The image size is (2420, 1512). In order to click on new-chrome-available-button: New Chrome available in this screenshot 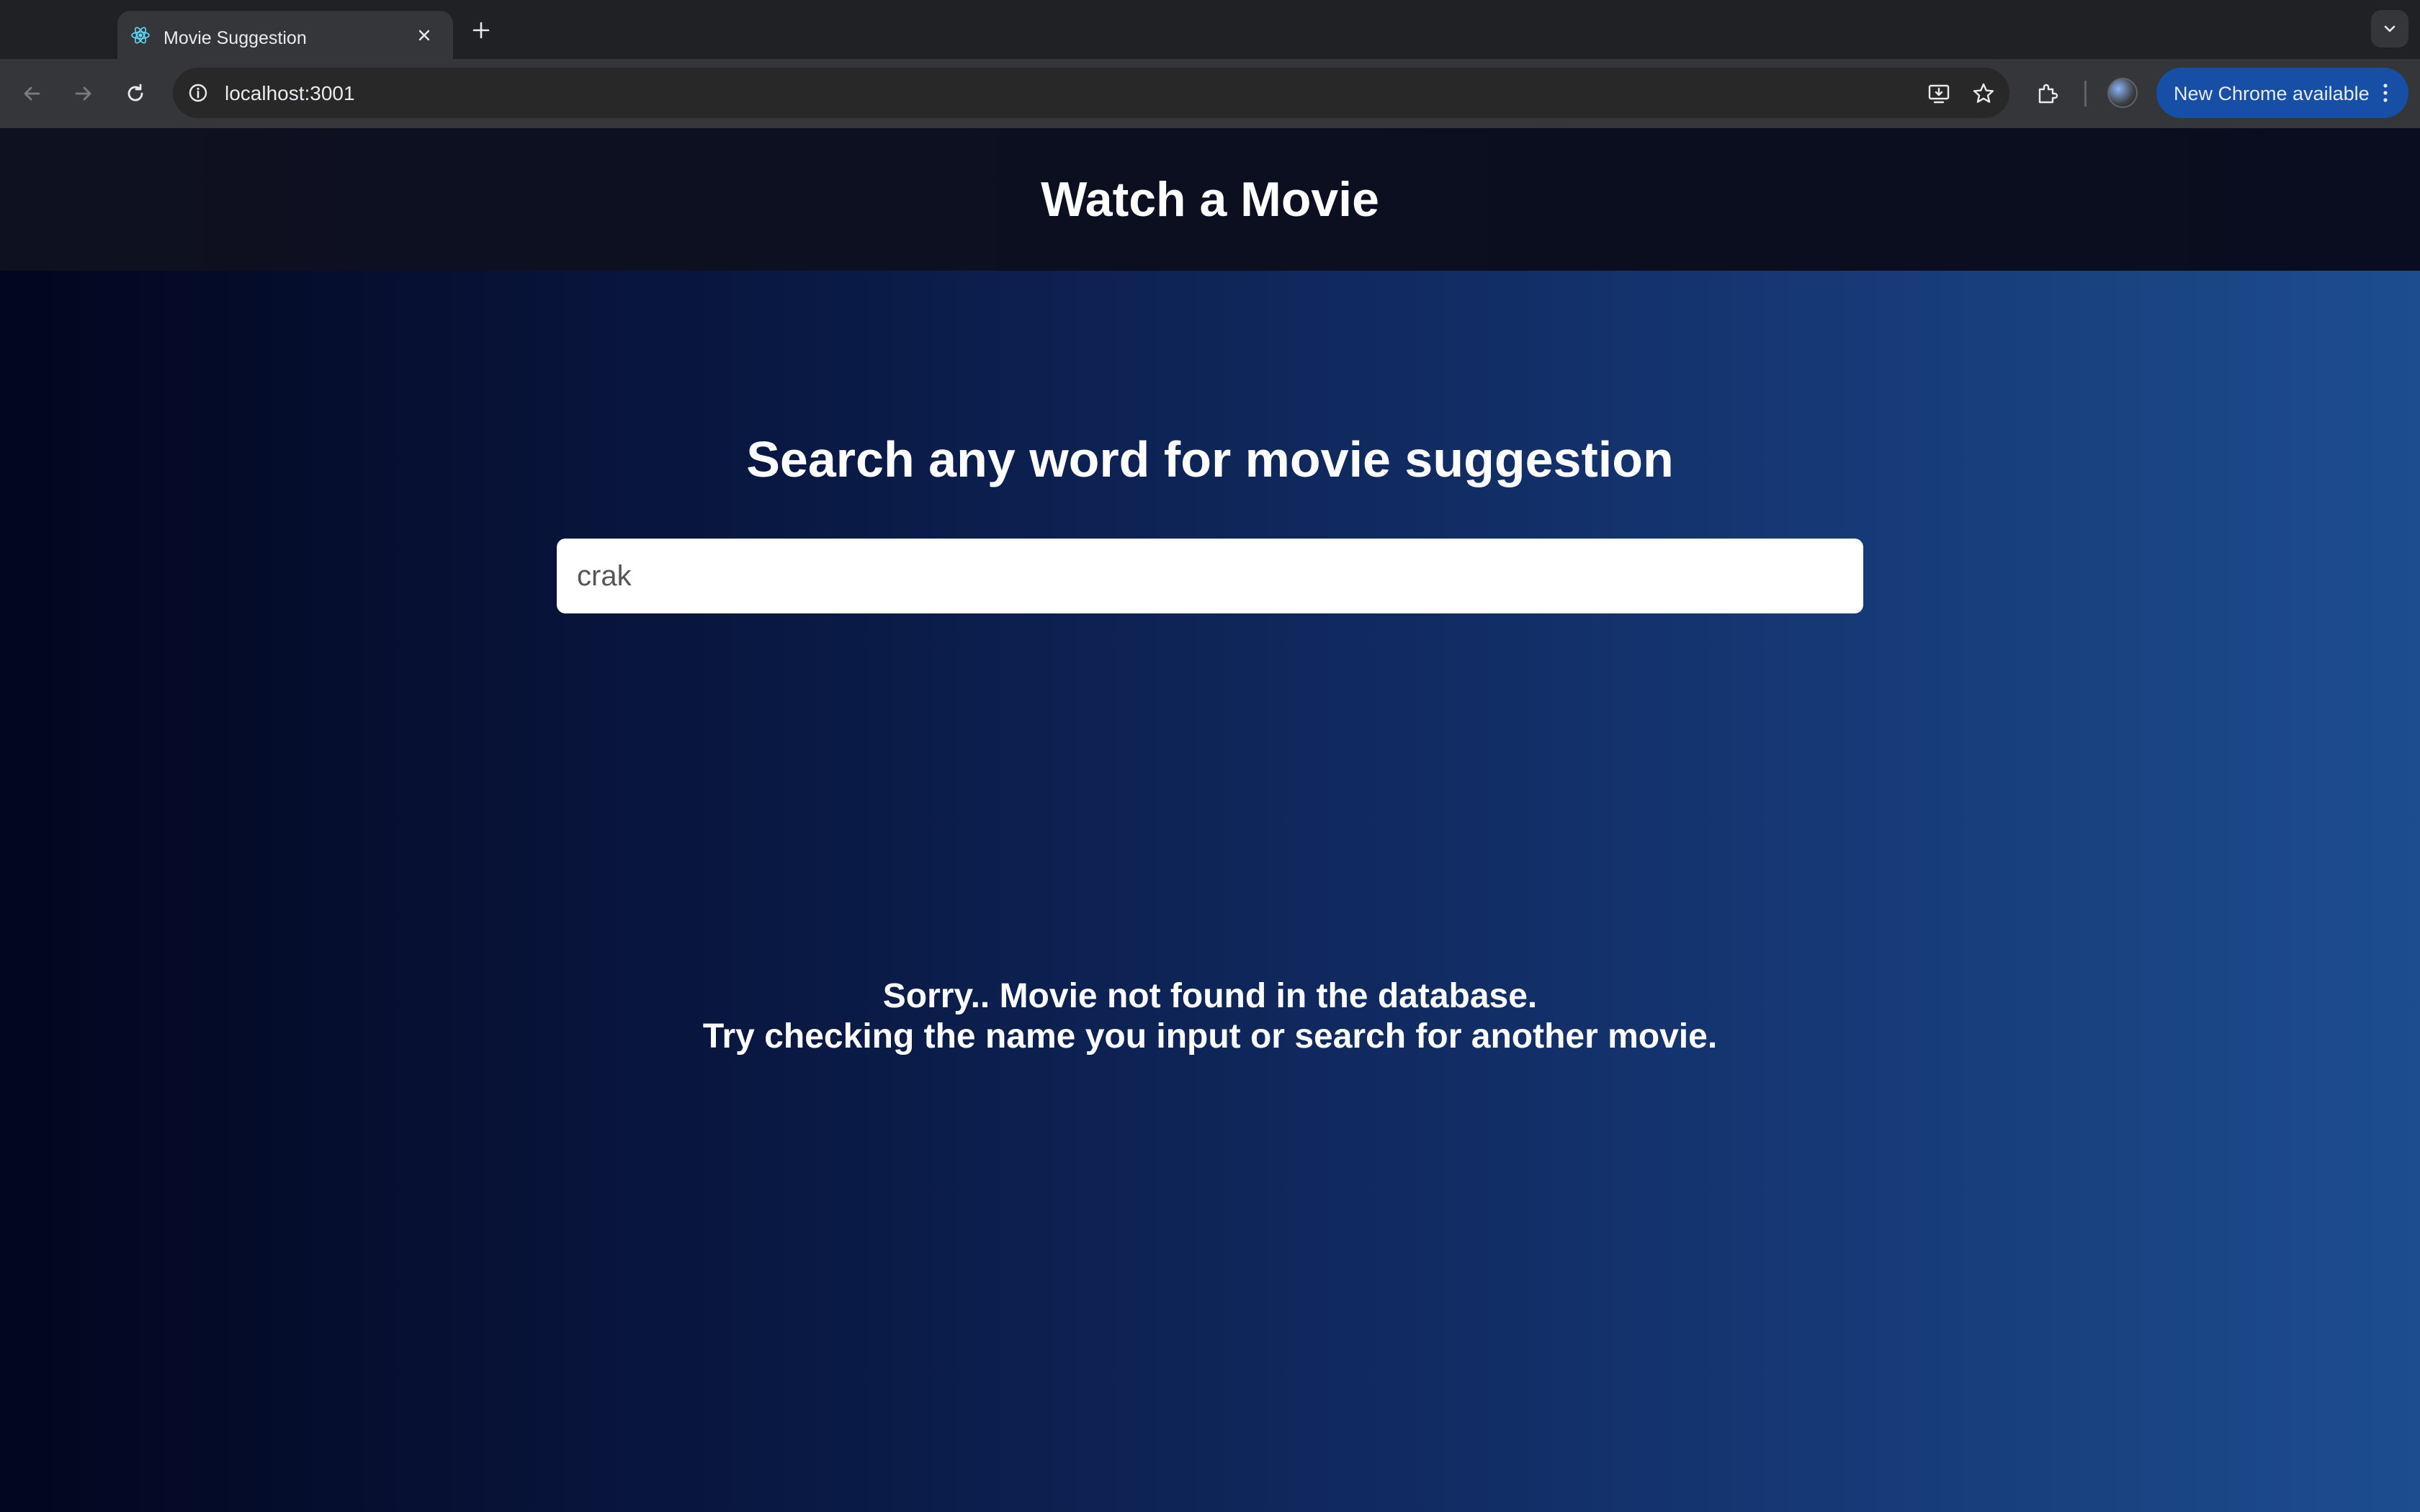, I will do `click(2282, 93)`.